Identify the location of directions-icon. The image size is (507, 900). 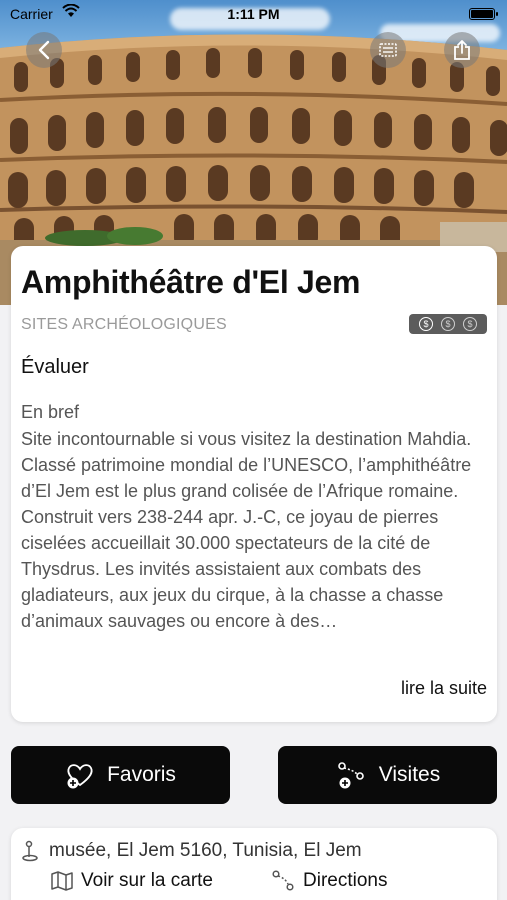
(283, 880).